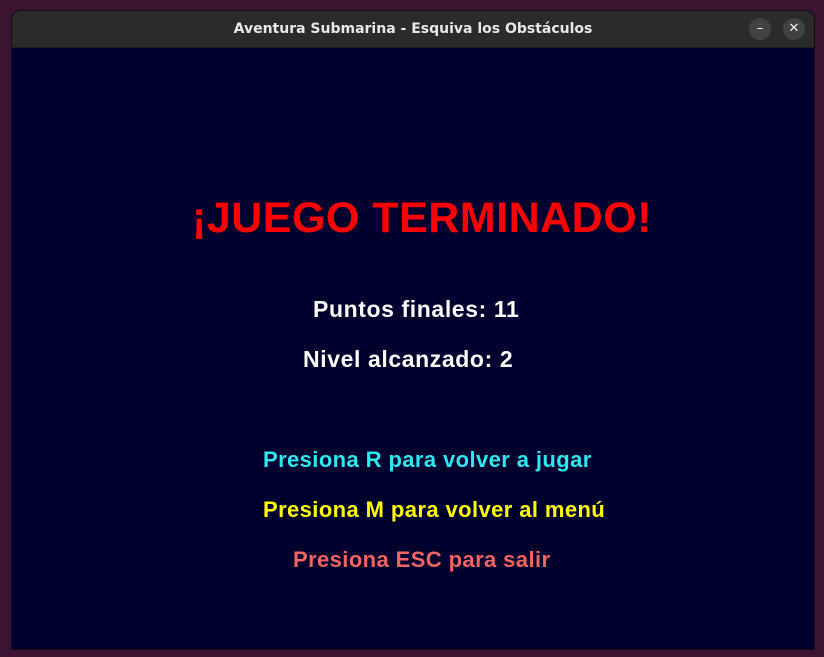 This screenshot has height=657, width=824. I want to click on minimize-button: –, so click(760, 29).